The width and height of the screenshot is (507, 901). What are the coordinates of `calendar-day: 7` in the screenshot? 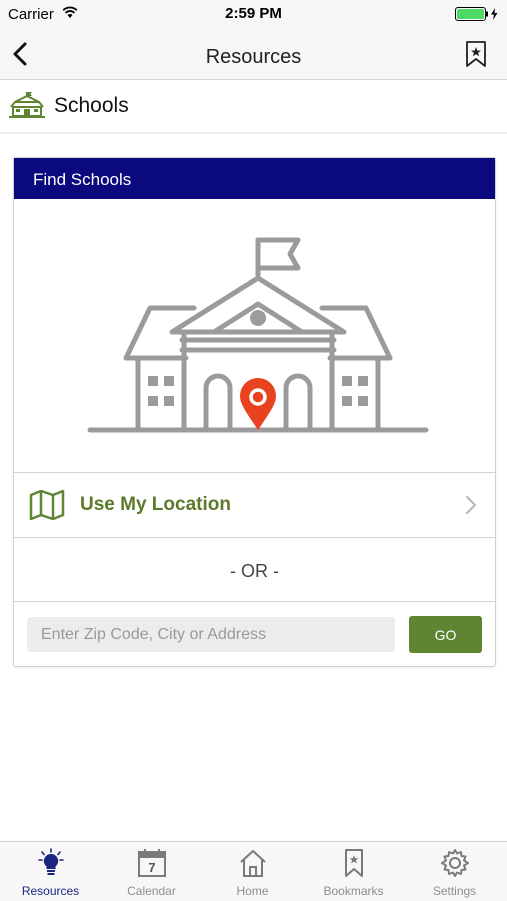 It's located at (151, 867).